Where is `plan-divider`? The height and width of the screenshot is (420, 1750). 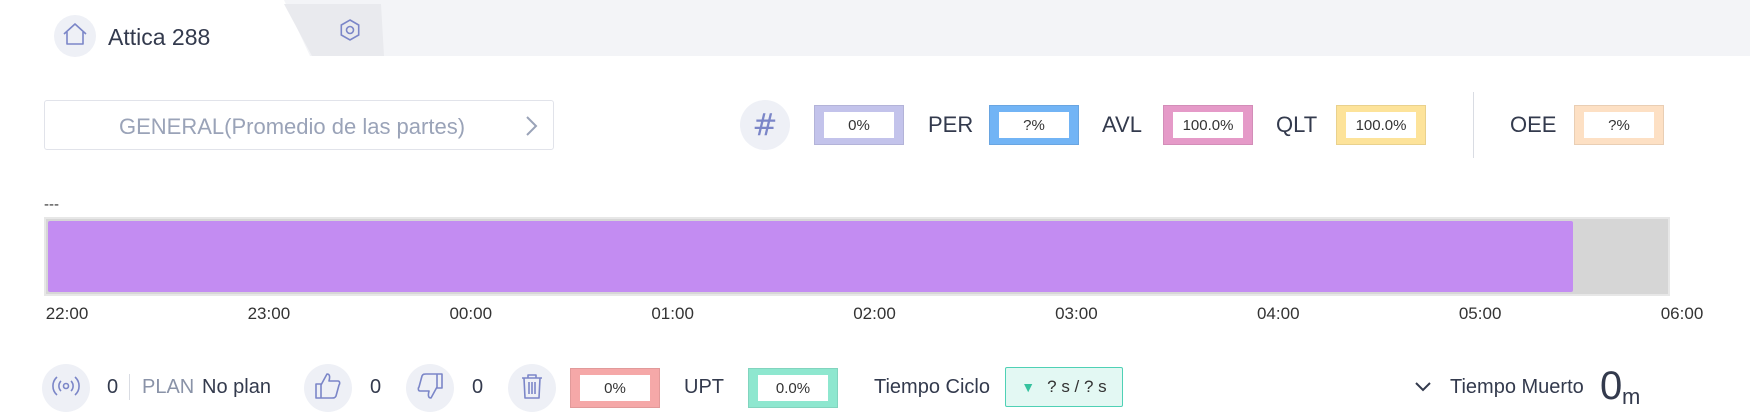
plan-divider is located at coordinates (129, 387).